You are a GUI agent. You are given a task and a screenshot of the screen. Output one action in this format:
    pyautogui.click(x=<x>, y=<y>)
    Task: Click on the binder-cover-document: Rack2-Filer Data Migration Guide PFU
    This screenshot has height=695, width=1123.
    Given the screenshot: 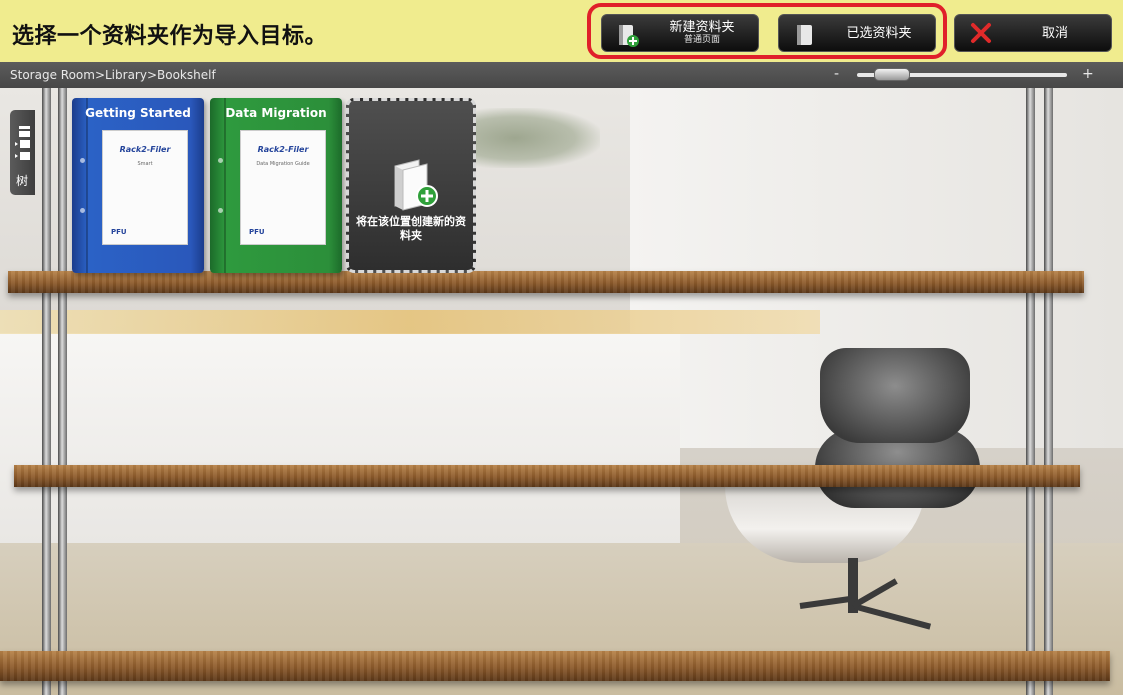 What is the action you would take?
    pyautogui.click(x=283, y=187)
    